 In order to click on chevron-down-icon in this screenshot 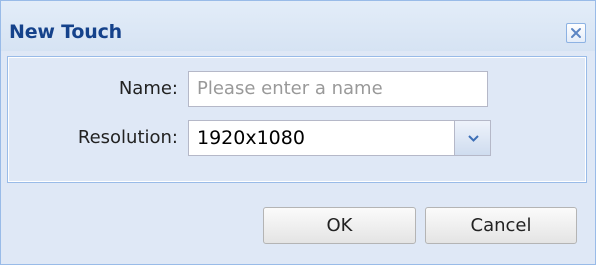, I will do `click(473, 138)`.